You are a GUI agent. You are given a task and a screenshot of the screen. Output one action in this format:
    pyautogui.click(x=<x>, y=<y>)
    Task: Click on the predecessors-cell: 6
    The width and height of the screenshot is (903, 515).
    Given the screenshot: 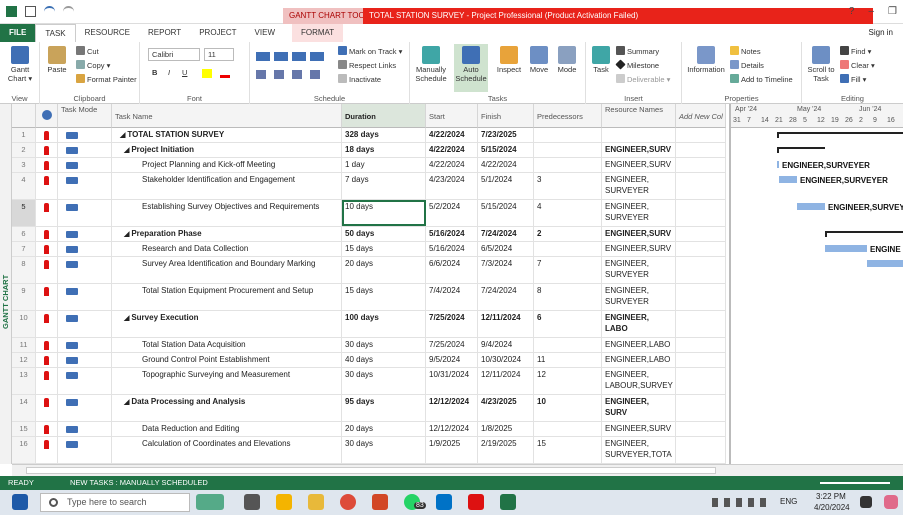 What is the action you would take?
    pyautogui.click(x=568, y=324)
    